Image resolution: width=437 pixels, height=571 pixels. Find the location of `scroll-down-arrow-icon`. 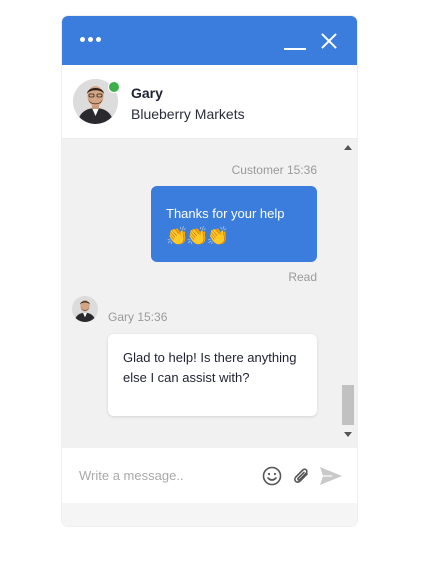

scroll-down-arrow-icon is located at coordinates (348, 434).